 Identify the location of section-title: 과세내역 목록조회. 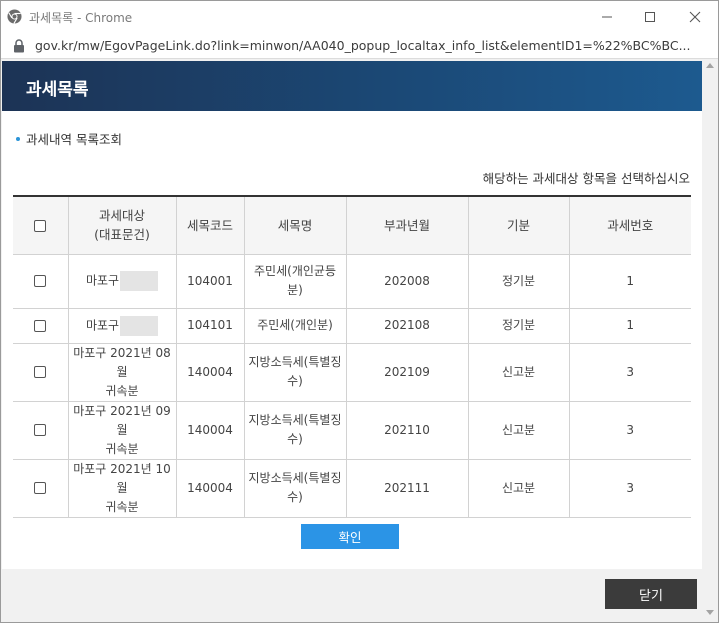
(69, 138).